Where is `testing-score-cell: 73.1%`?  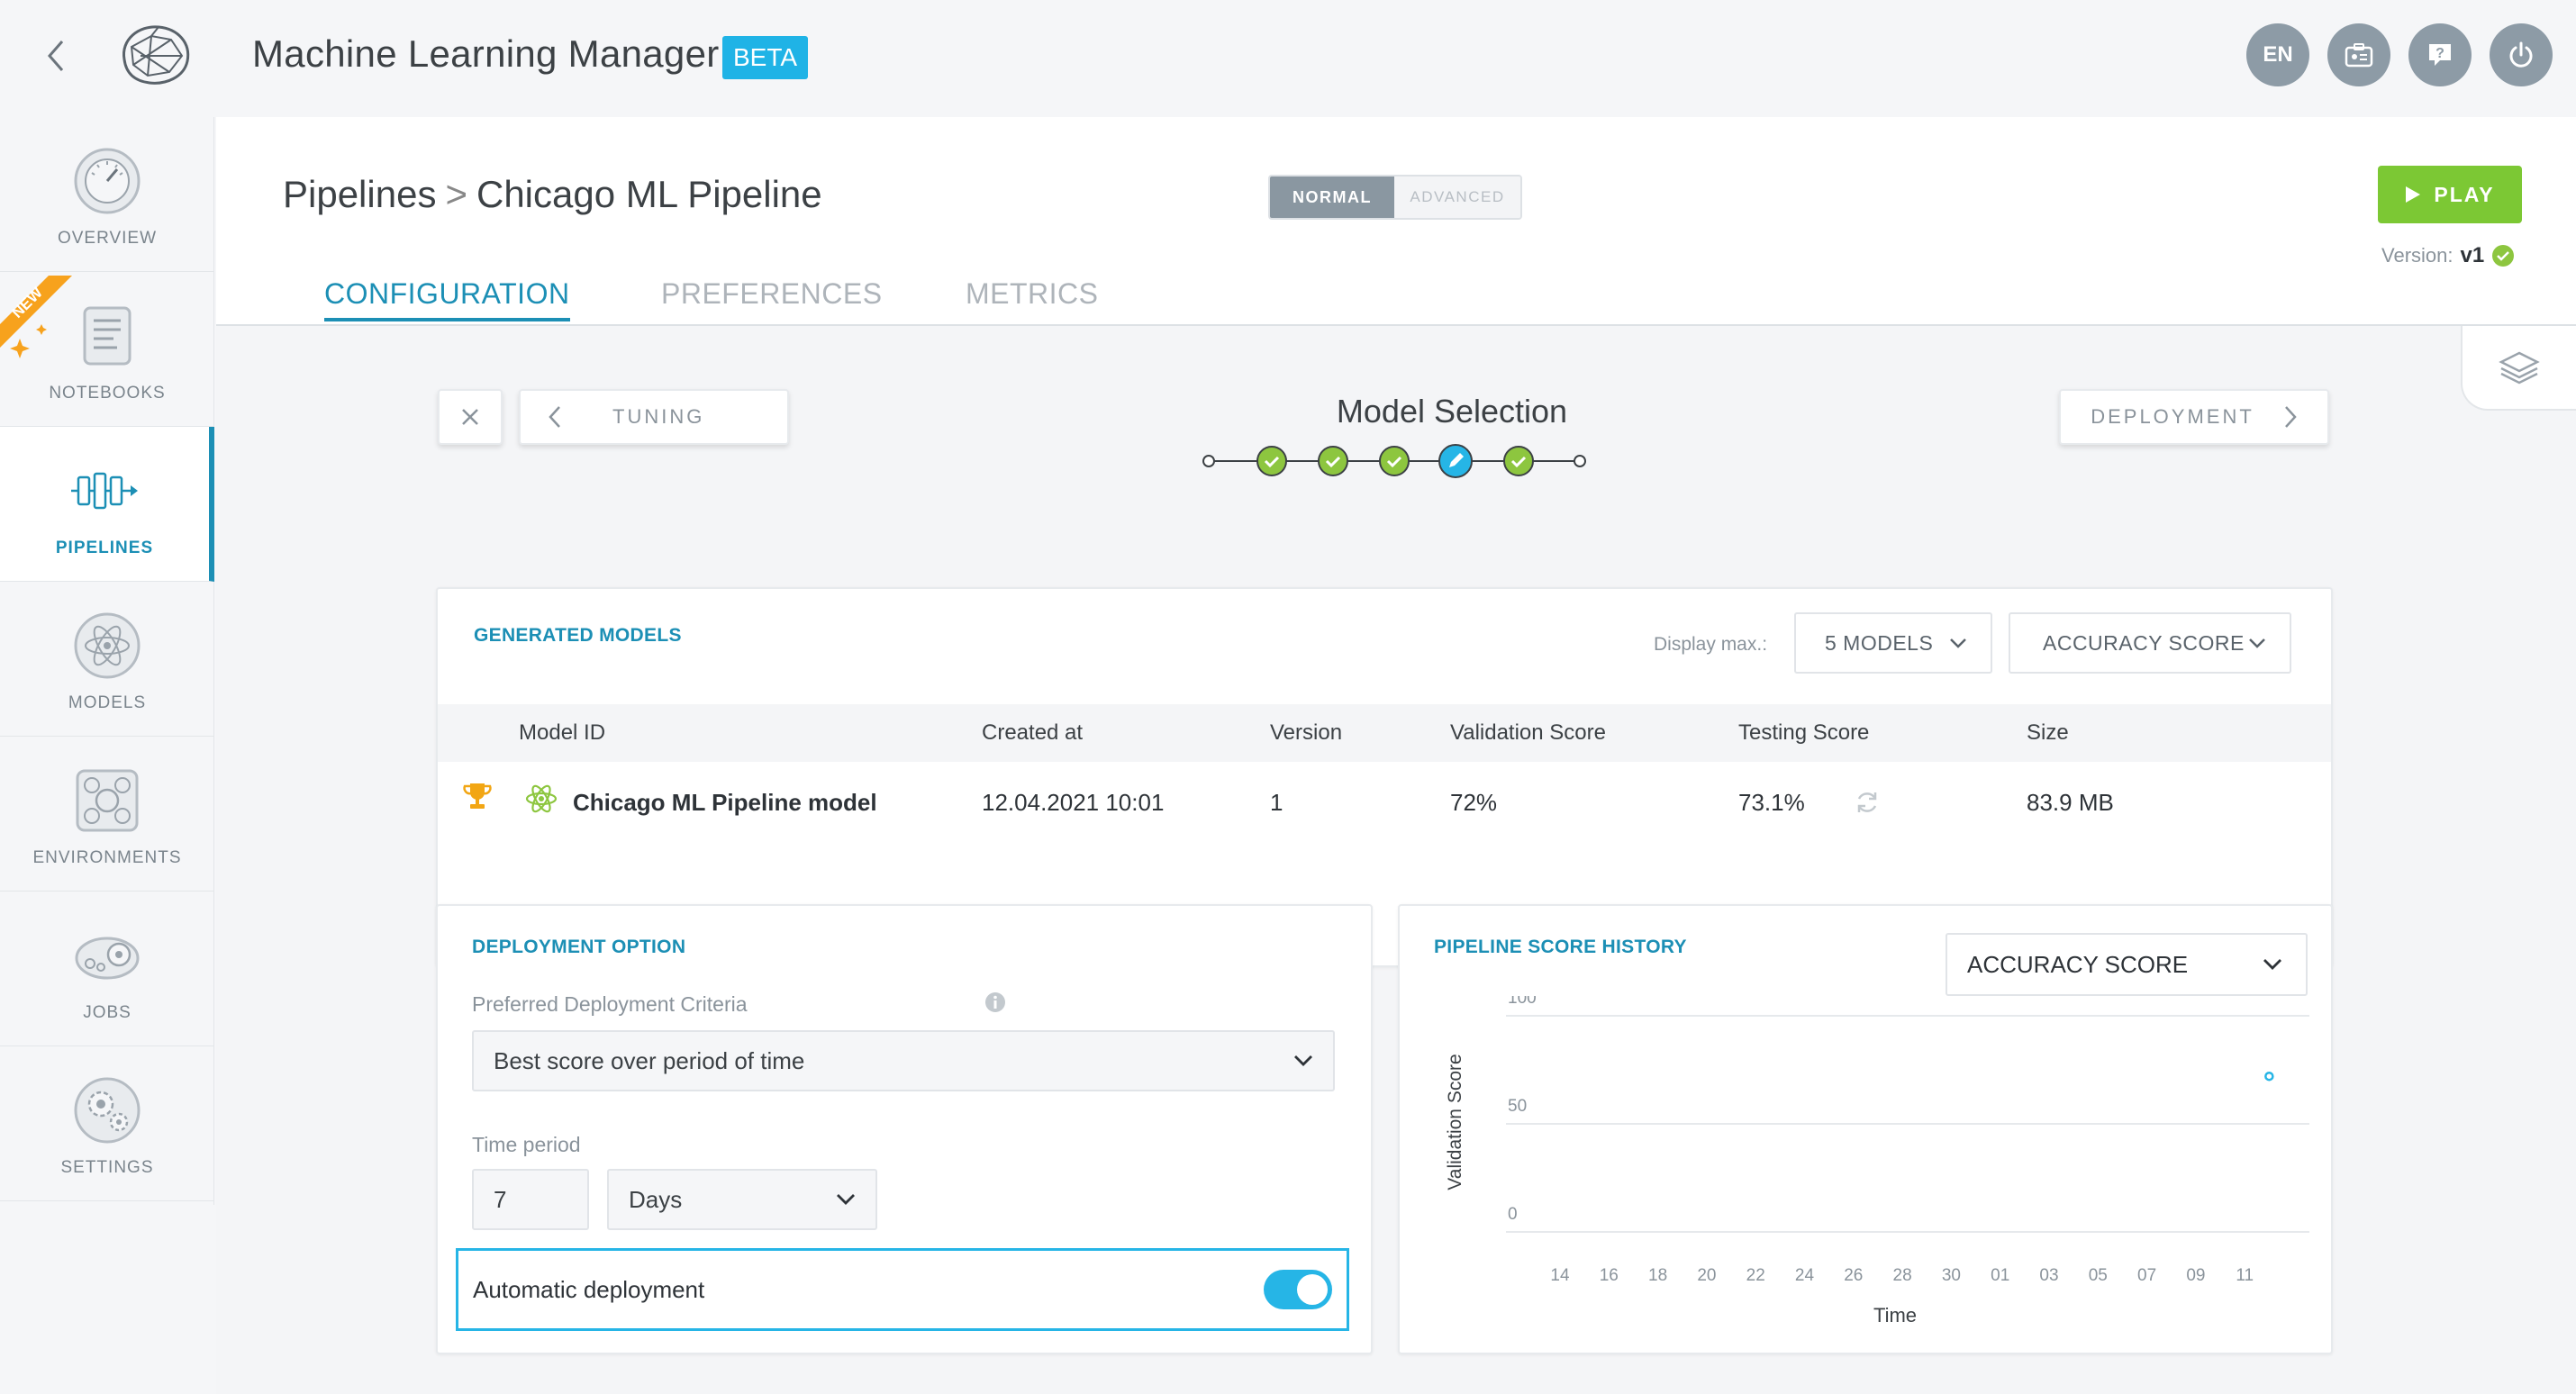
testing-score-cell: 73.1% is located at coordinates (1771, 802).